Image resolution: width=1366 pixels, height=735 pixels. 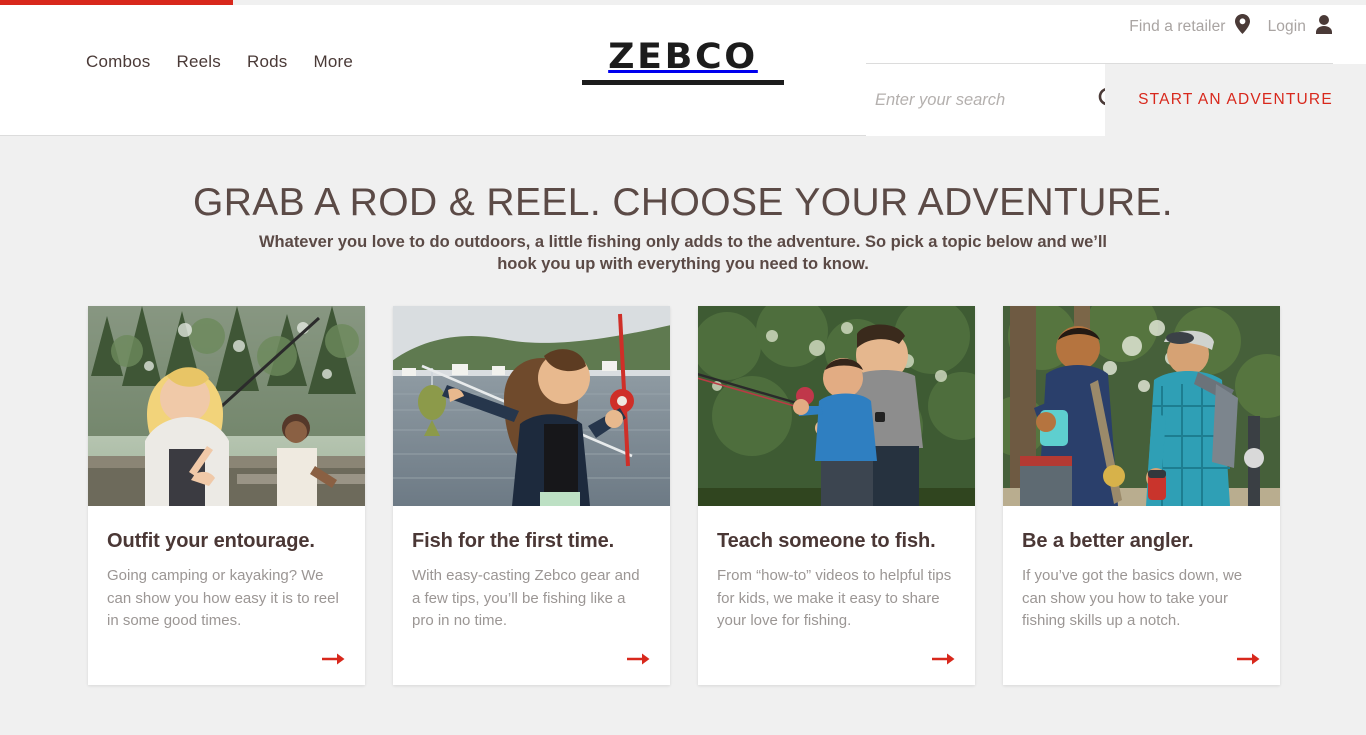 What do you see at coordinates (1242, 26) in the screenshot?
I see `map-pin-icon` at bounding box center [1242, 26].